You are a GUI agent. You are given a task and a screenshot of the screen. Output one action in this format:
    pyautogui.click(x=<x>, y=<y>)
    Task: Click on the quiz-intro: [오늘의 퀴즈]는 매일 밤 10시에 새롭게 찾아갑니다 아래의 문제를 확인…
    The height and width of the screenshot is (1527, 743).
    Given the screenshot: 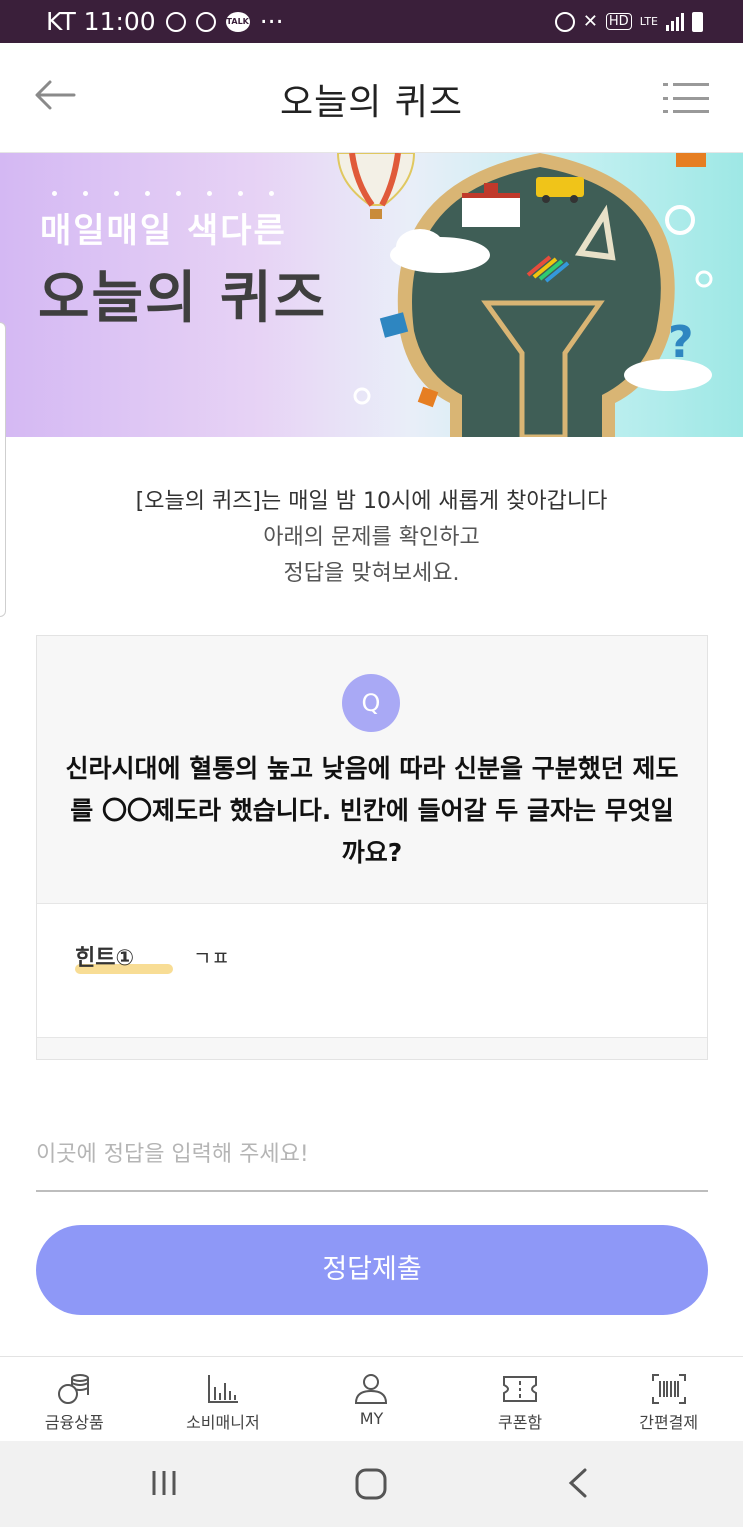 What is the action you would take?
    pyautogui.click(x=371, y=538)
    